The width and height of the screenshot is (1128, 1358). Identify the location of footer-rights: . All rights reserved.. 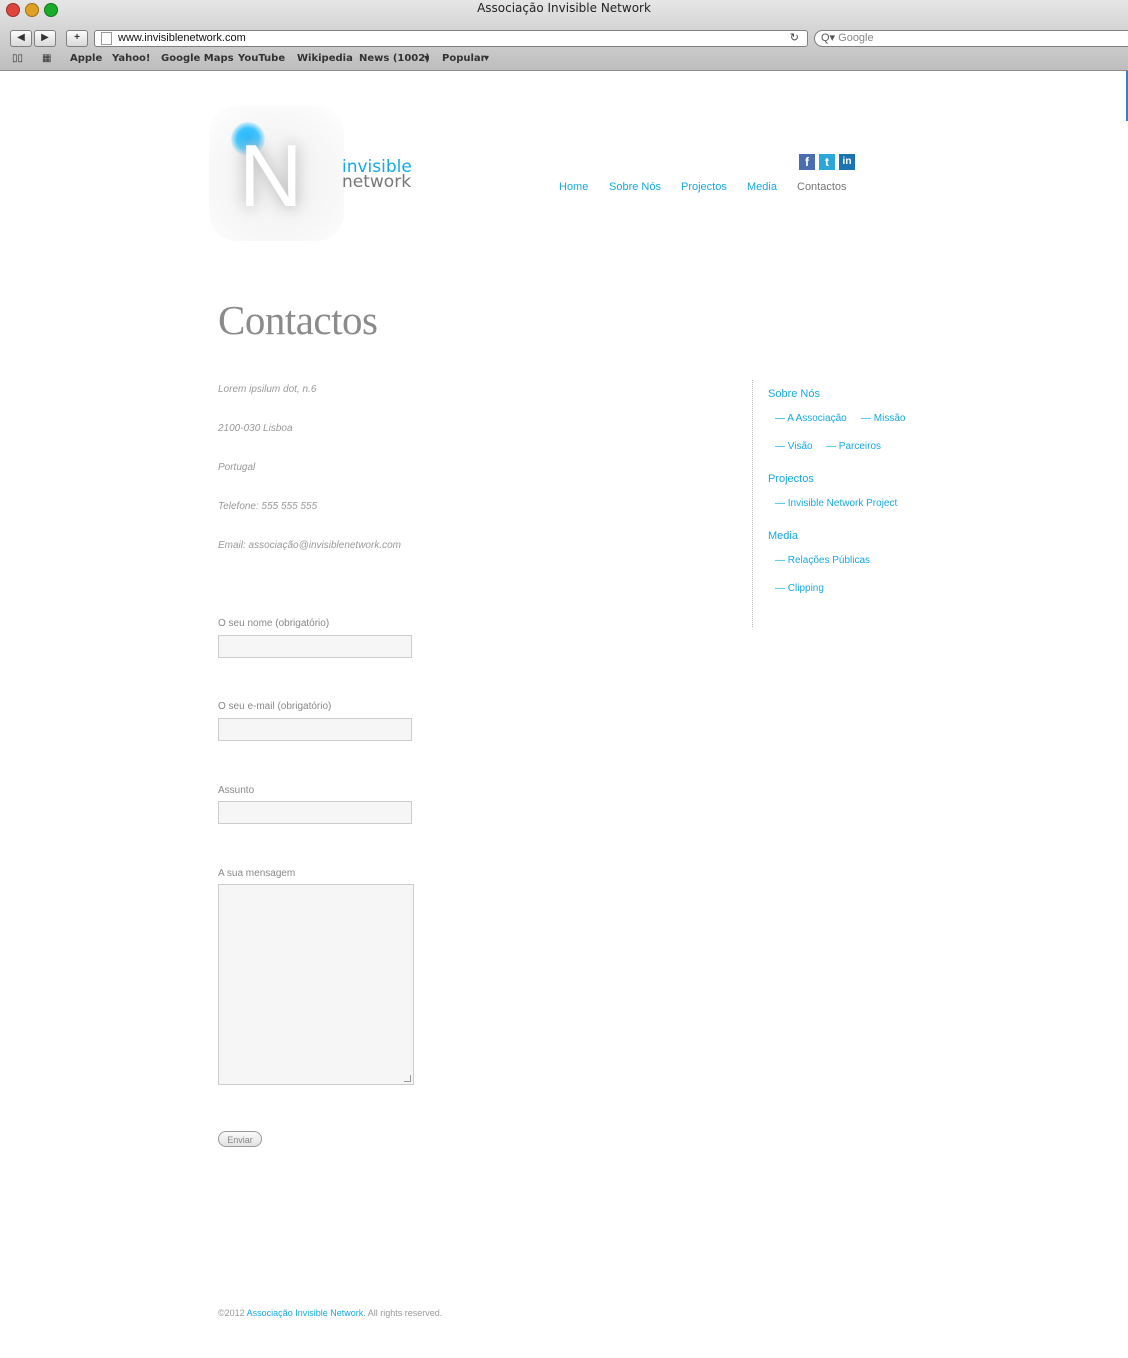
(403, 1313).